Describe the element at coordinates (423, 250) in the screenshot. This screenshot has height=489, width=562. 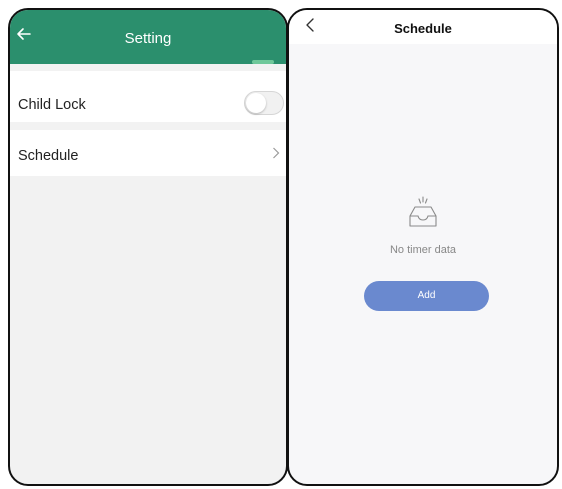
I see `empty-state-text: No timer data` at that location.